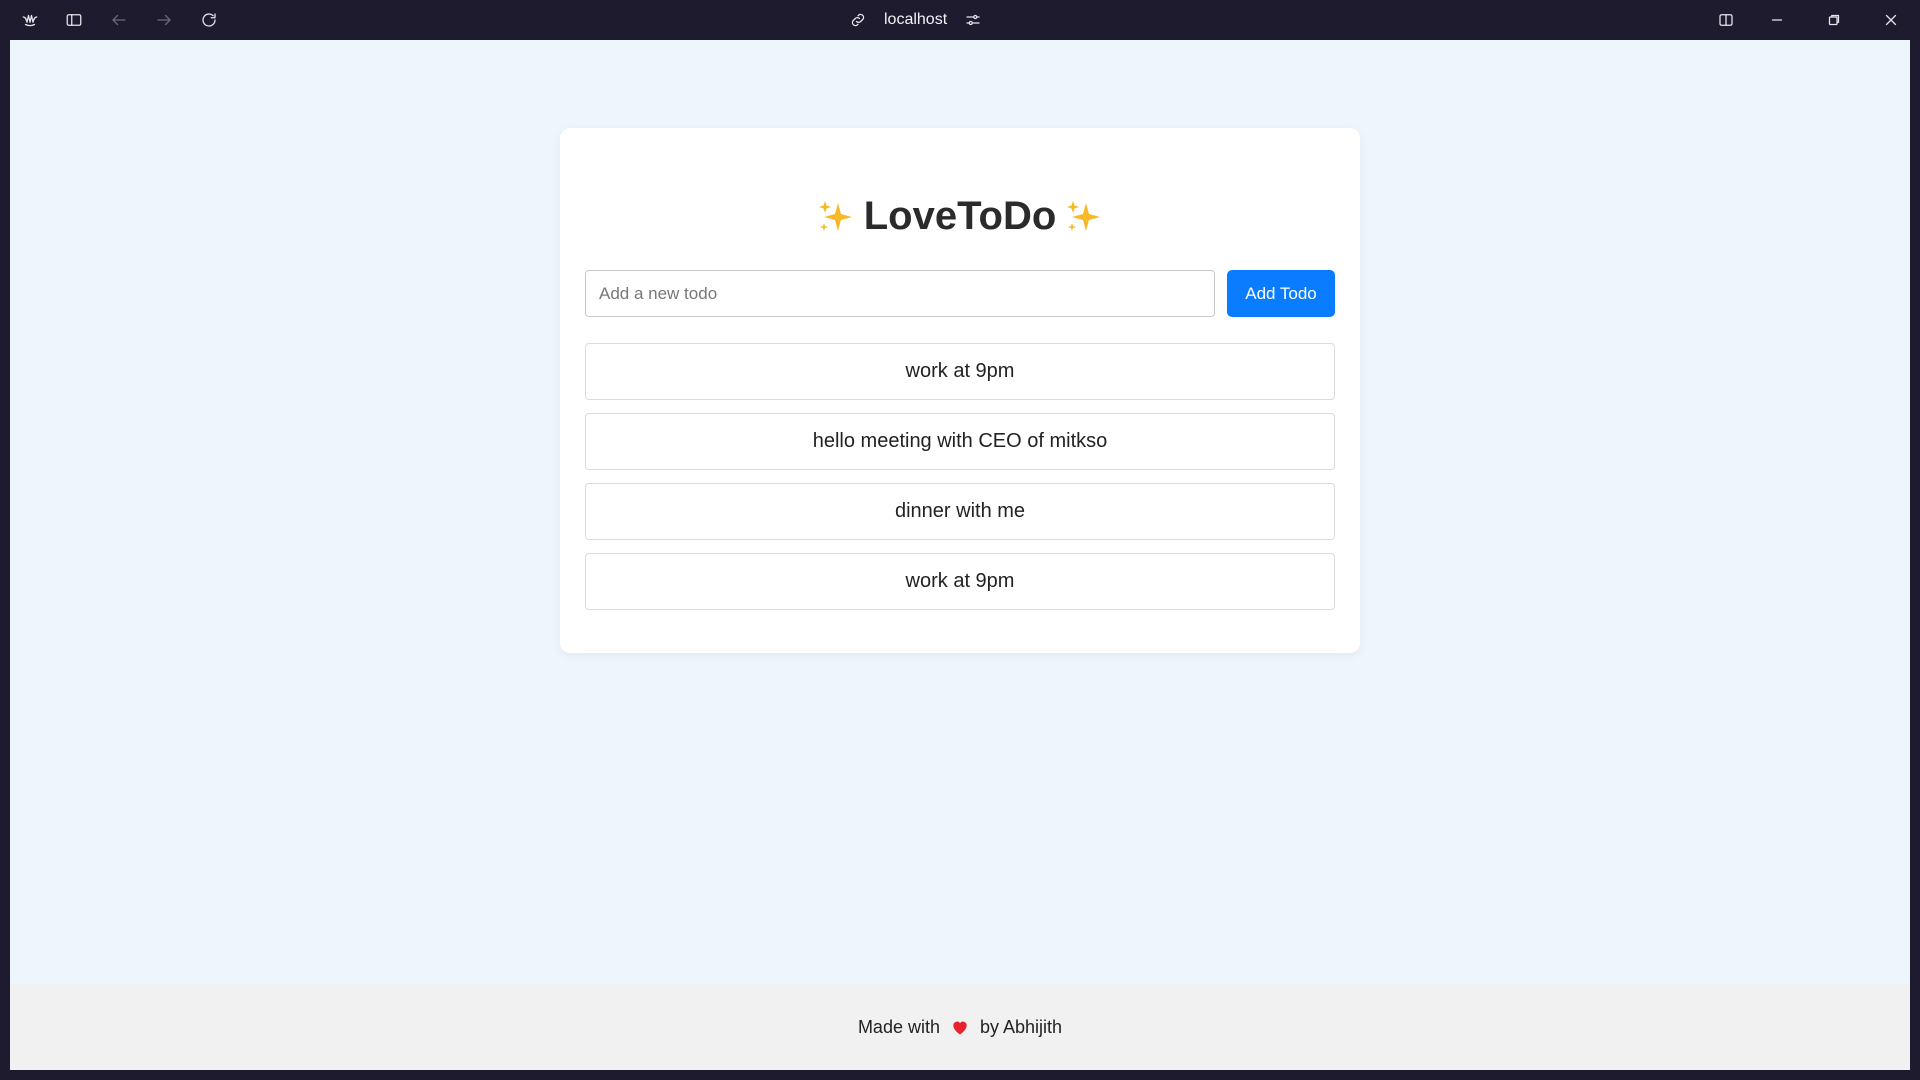 This screenshot has height=1080, width=1920. What do you see at coordinates (1281, 293) in the screenshot?
I see `add-todo-button: Add Todo` at bounding box center [1281, 293].